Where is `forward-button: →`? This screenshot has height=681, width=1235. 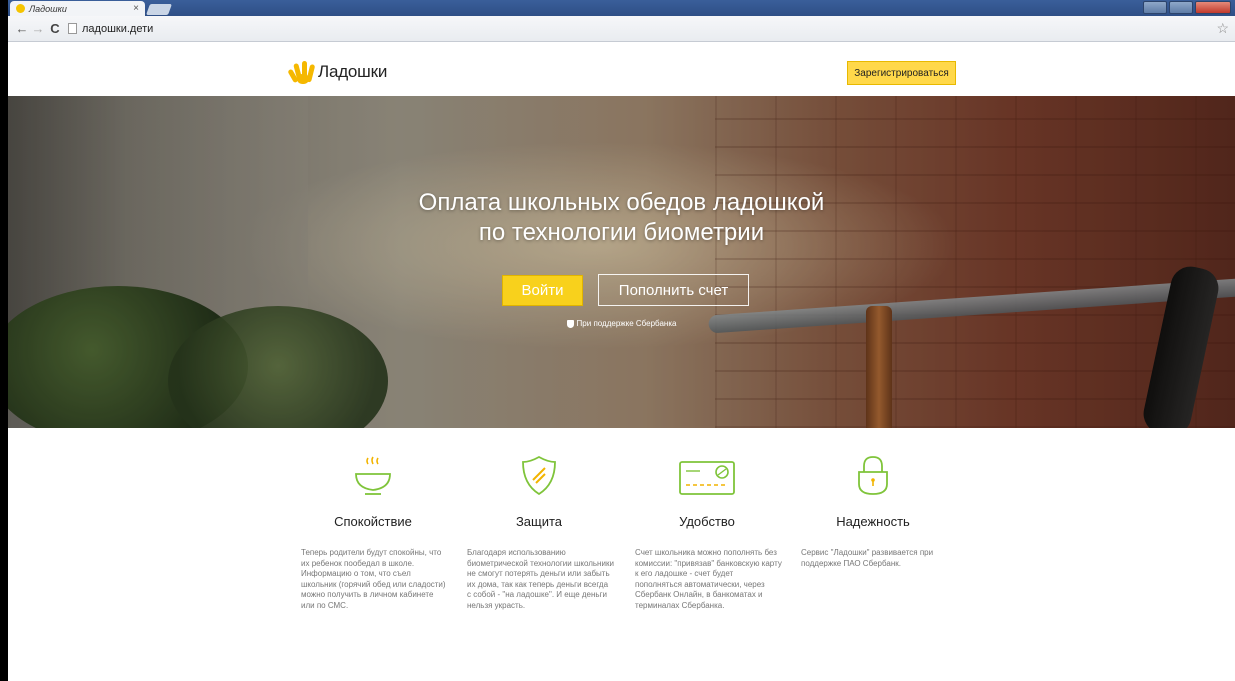
forward-button: → is located at coordinates (38, 28).